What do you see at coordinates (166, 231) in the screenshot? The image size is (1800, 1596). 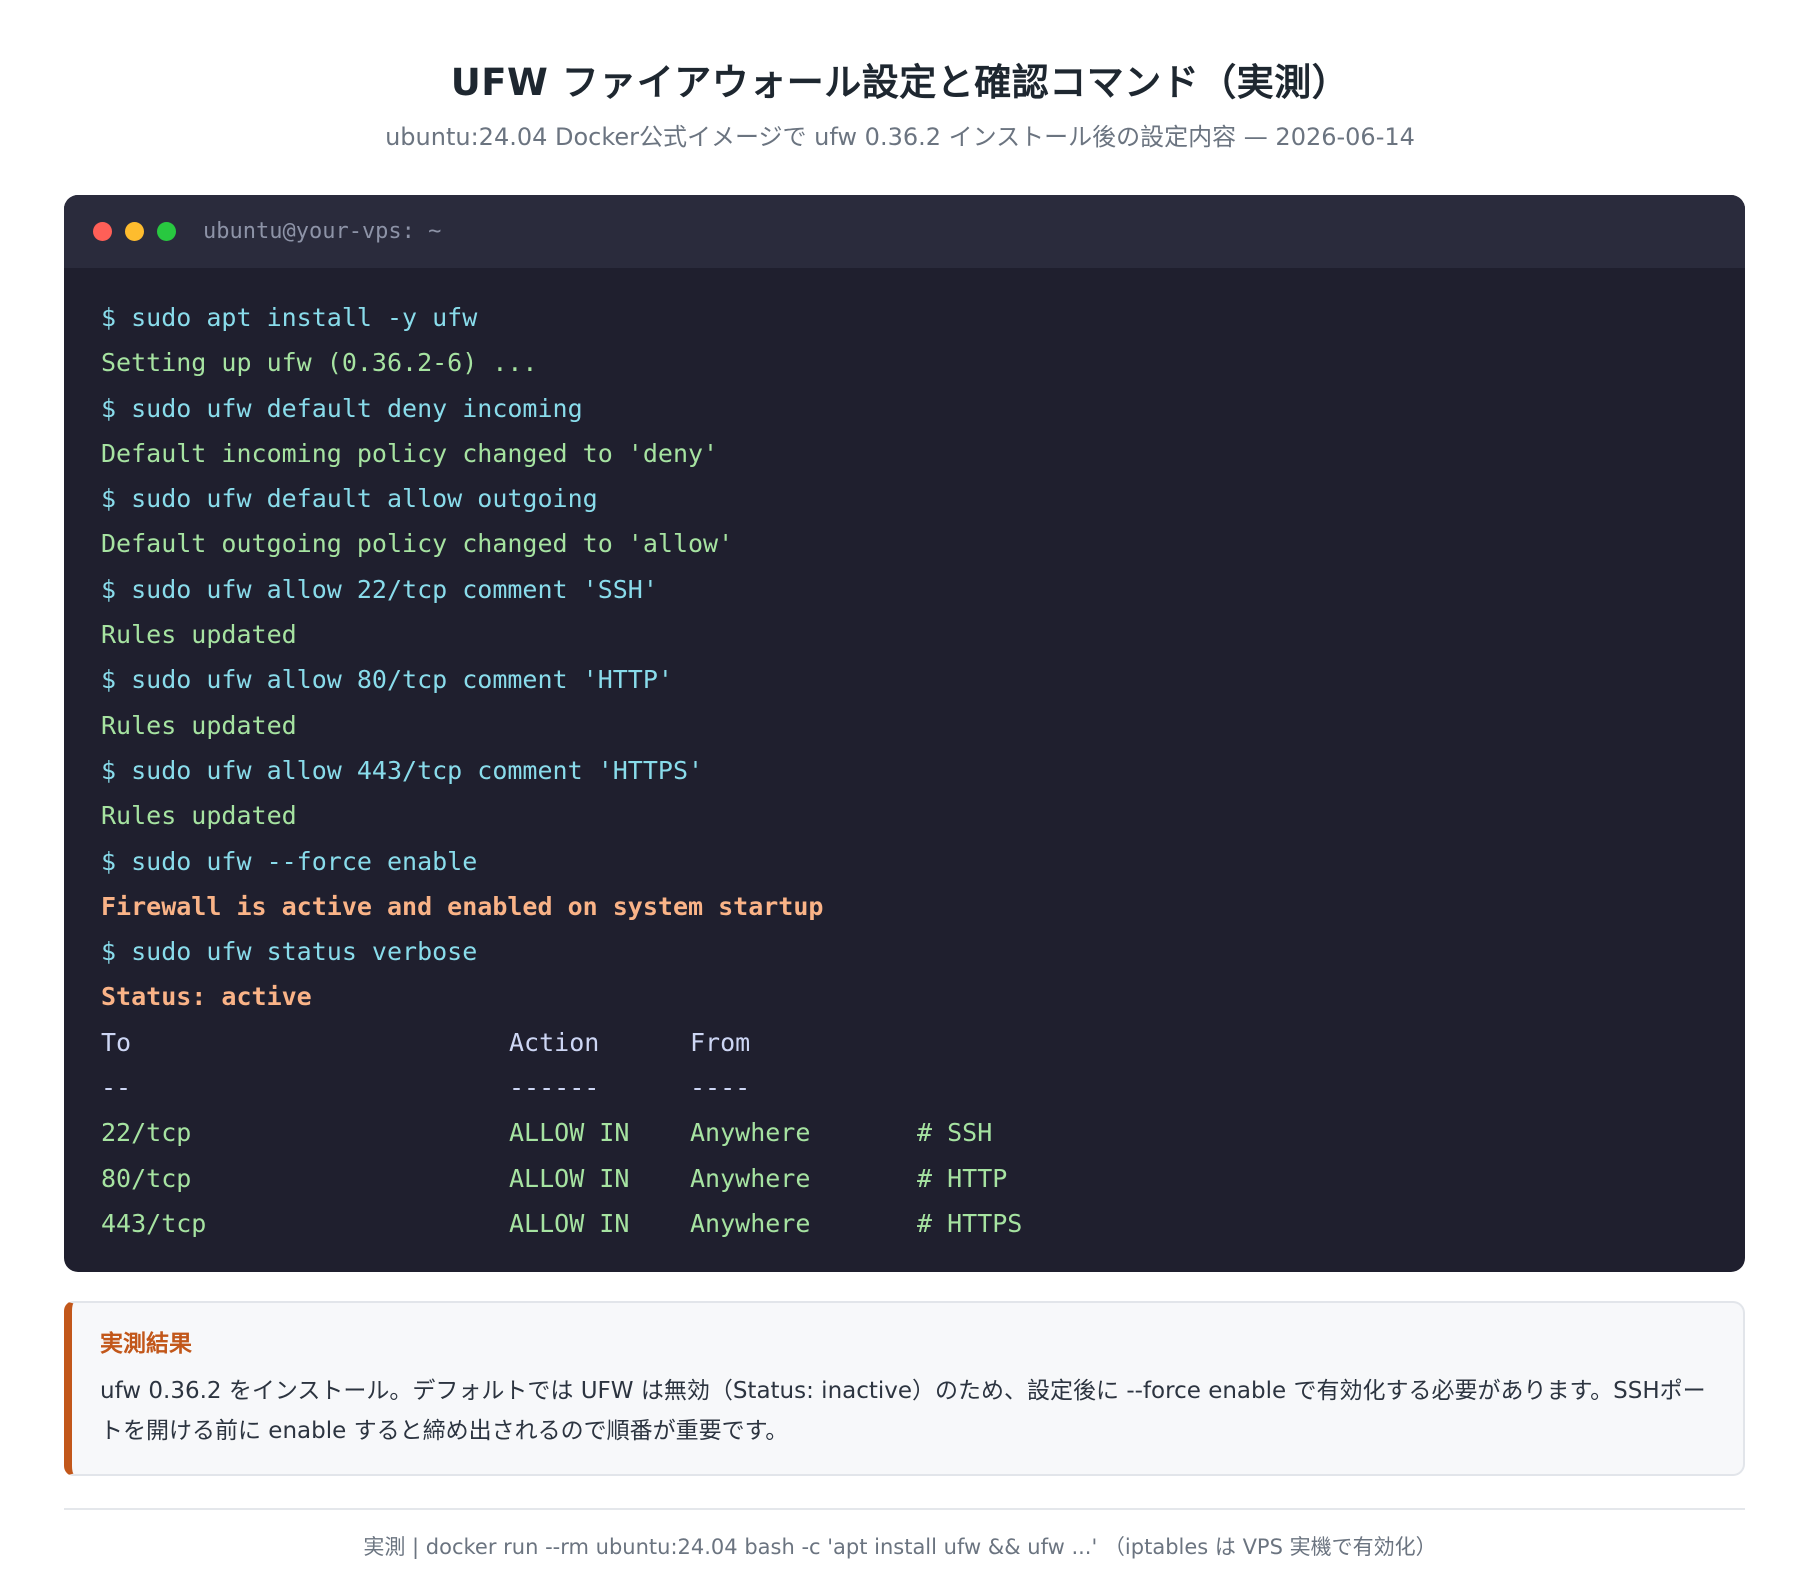 I see `maximize-window-dot-icon` at bounding box center [166, 231].